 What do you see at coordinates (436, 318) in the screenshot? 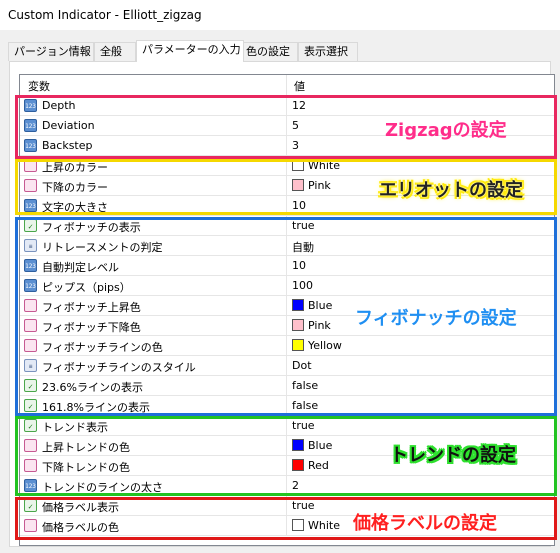
I see `fibonacci-group-label: フィボナッチの設定` at bounding box center [436, 318].